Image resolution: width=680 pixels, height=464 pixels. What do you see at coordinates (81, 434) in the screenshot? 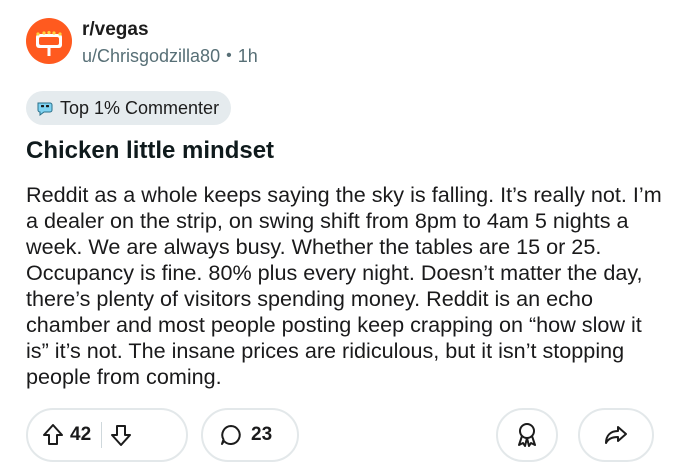
I see `upvote-count: 42` at bounding box center [81, 434].